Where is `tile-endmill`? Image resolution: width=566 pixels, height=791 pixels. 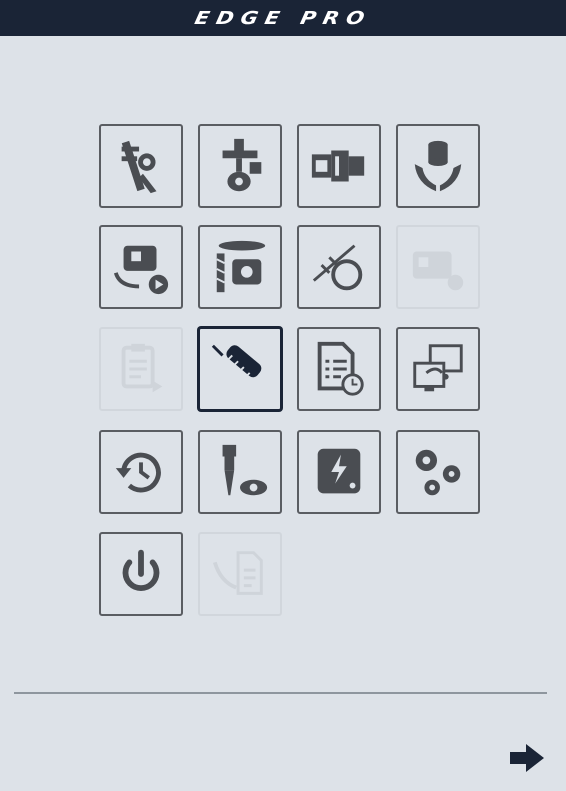
tile-endmill is located at coordinates (240, 267).